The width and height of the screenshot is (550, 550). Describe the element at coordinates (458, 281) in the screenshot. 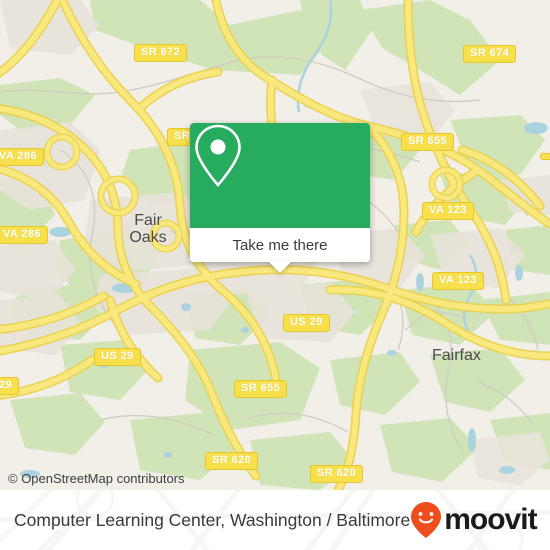

I see `shield-va-123-s: VA 123` at that location.